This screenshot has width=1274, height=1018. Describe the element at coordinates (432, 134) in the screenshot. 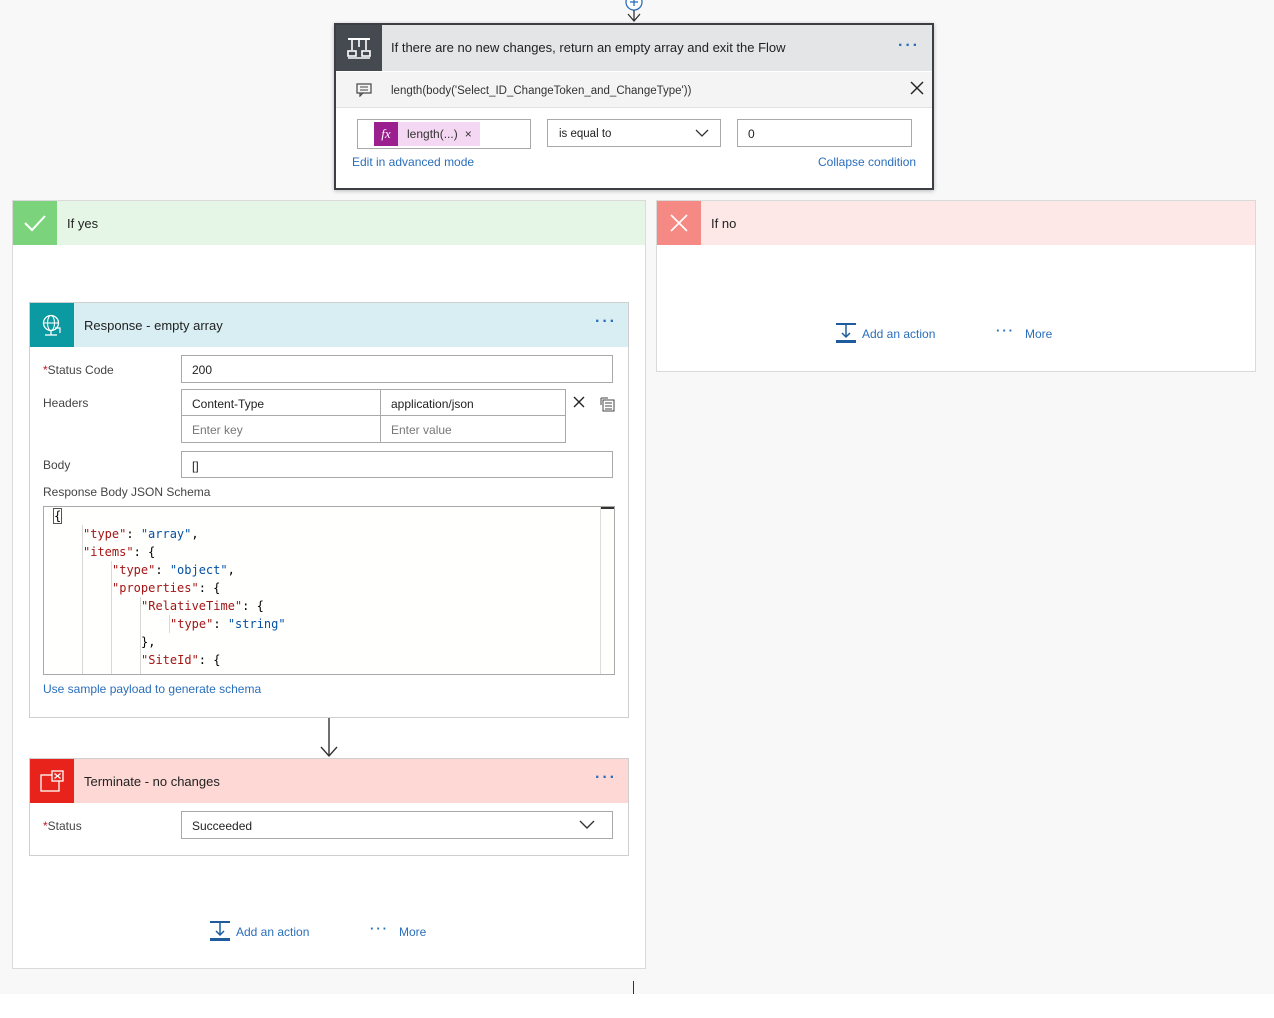

I see `expression-token-label: length(...)` at that location.